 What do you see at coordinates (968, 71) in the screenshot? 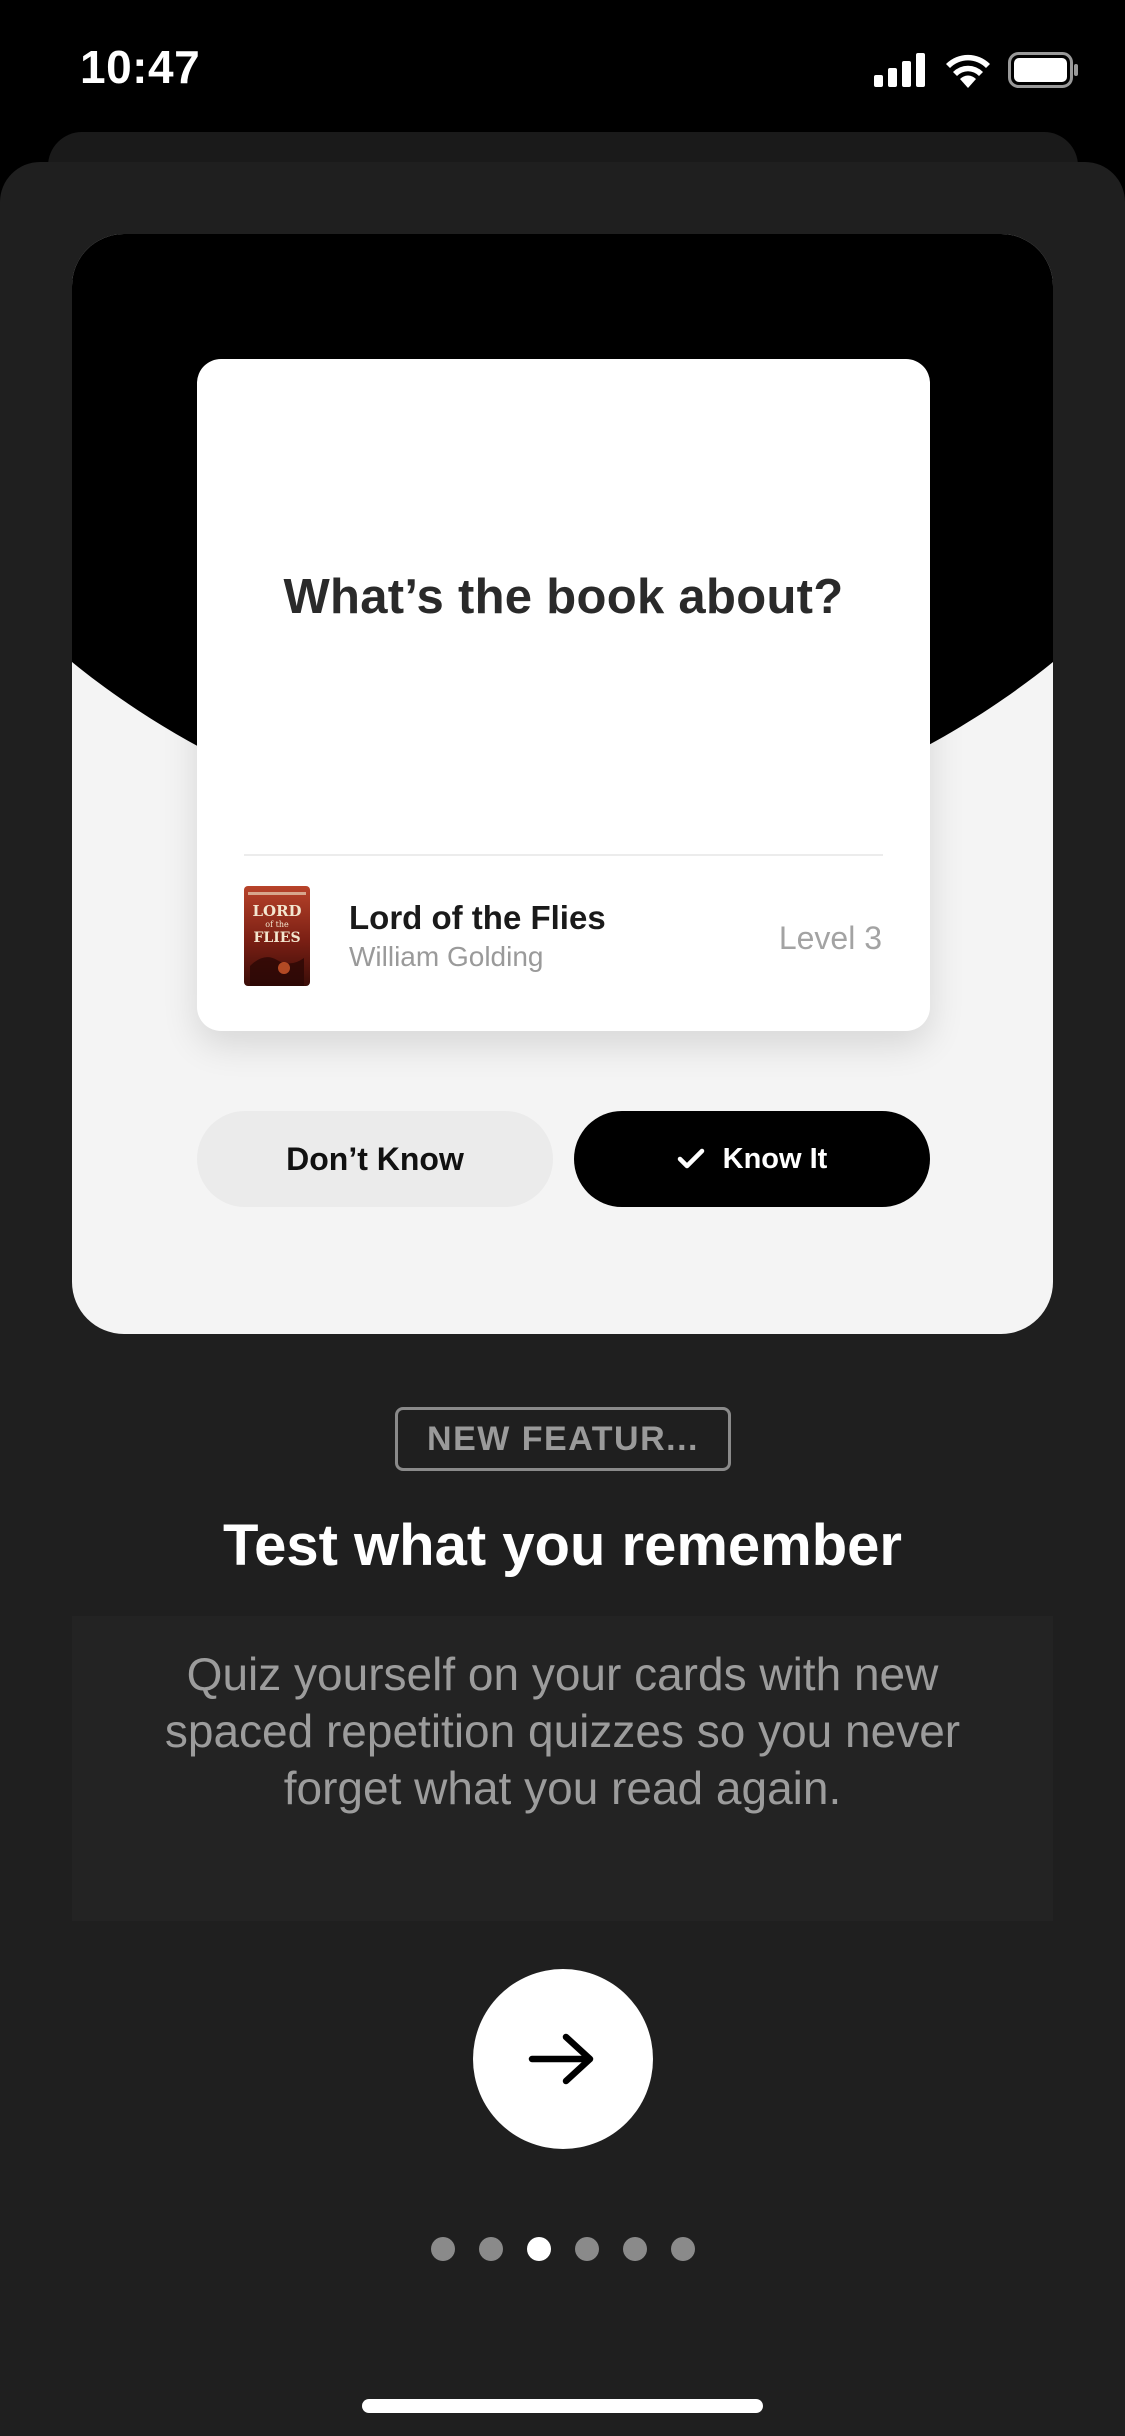
I see `wifi-icon` at bounding box center [968, 71].